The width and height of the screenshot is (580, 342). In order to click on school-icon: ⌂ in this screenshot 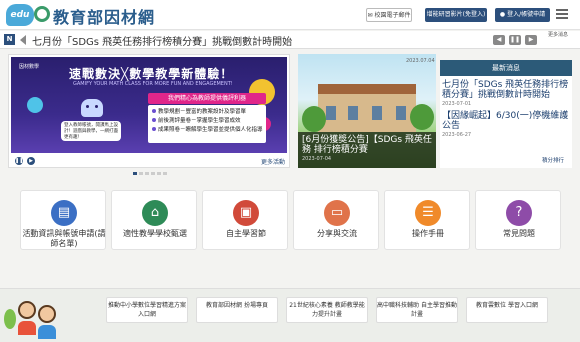, I will do `click(155, 213)`.